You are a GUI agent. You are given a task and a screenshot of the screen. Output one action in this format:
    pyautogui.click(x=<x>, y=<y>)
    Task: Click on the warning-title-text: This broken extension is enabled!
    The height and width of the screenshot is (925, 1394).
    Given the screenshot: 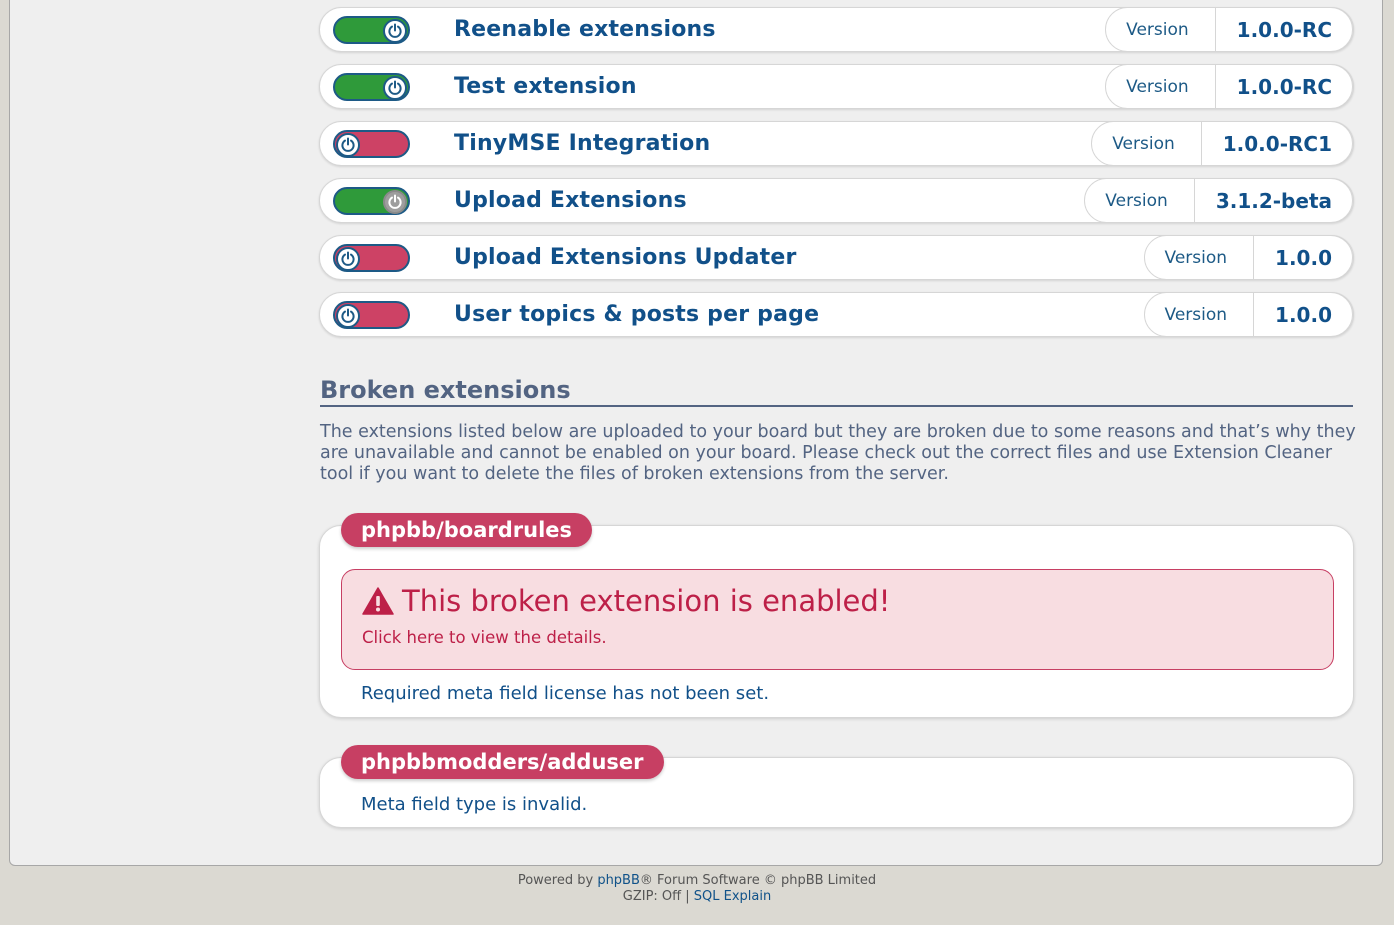 What is the action you would take?
    pyautogui.click(x=646, y=601)
    